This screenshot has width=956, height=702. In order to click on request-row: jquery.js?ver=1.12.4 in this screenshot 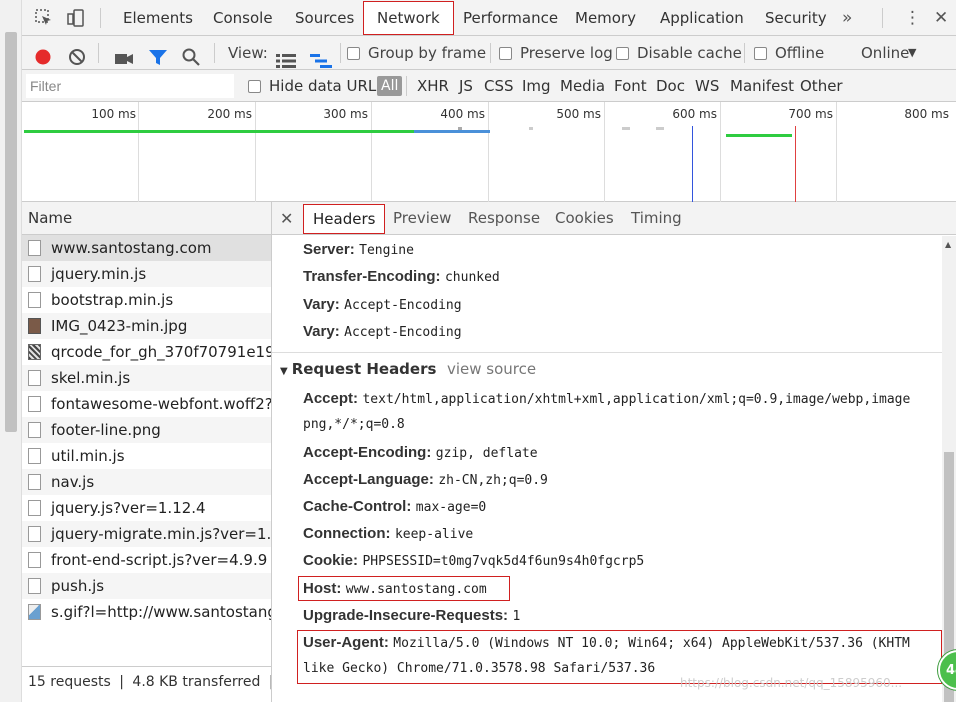, I will do `click(146, 508)`.